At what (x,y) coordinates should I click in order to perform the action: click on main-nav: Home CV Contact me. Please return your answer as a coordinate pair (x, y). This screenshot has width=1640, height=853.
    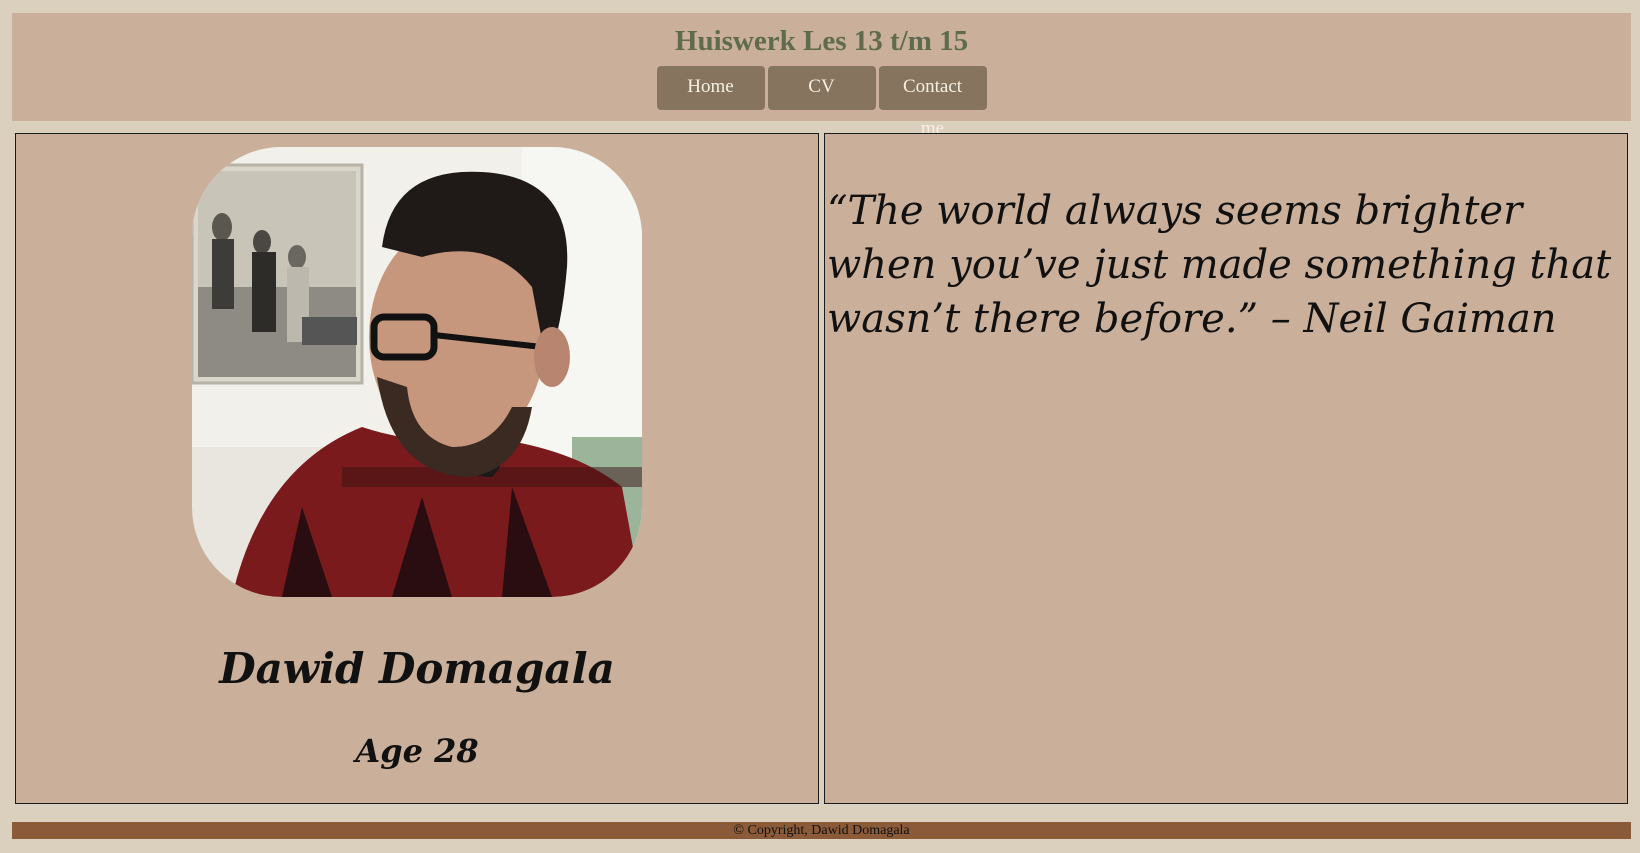
    Looking at the image, I should click on (821, 102).